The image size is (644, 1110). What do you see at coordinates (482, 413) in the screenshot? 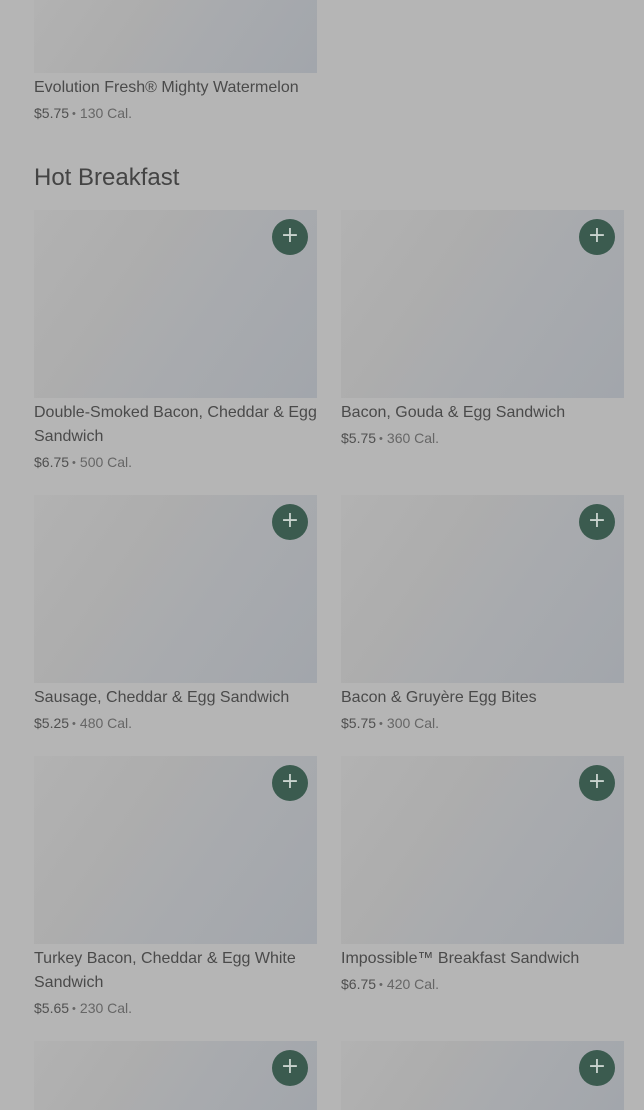
I see `product-name: Bacon, Gouda & Egg Sandwich` at bounding box center [482, 413].